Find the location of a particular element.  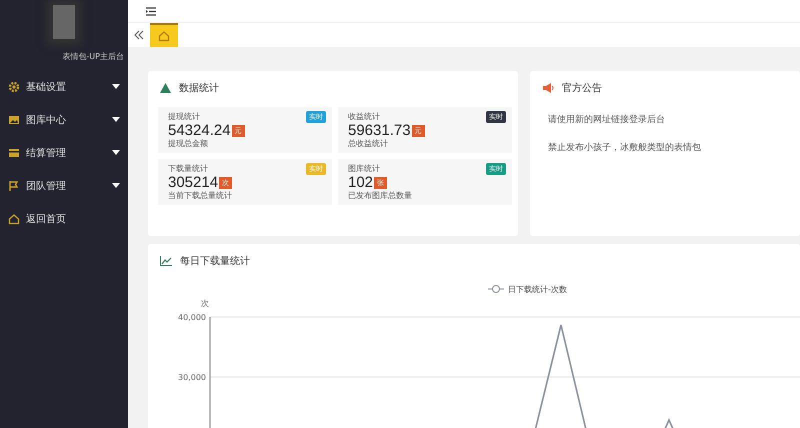

tile-label: 提现统计 is located at coordinates (184, 116).